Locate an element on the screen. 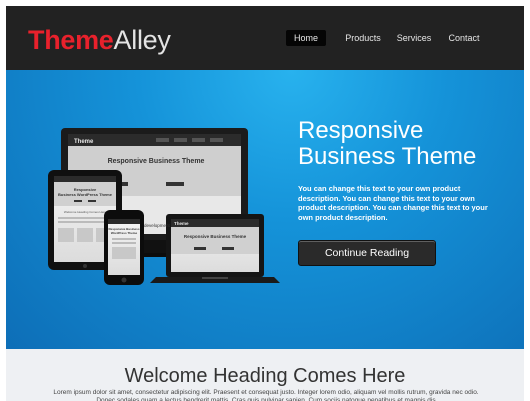 The height and width of the screenshot is (401, 530). nav-item-contact: Contact is located at coordinates (464, 38).